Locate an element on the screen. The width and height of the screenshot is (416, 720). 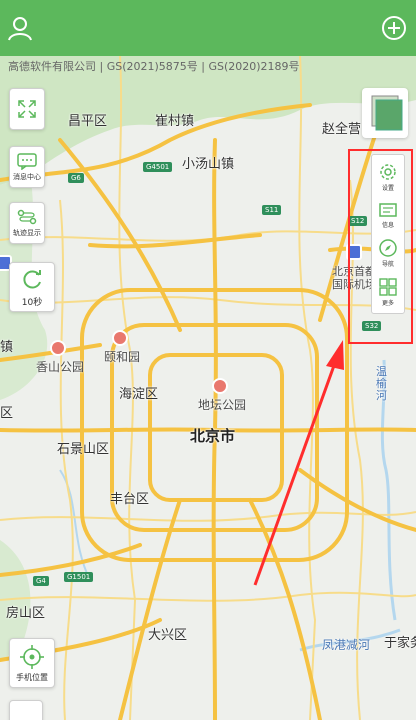
place-haidian: 海淀区 is located at coordinates (139, 394).